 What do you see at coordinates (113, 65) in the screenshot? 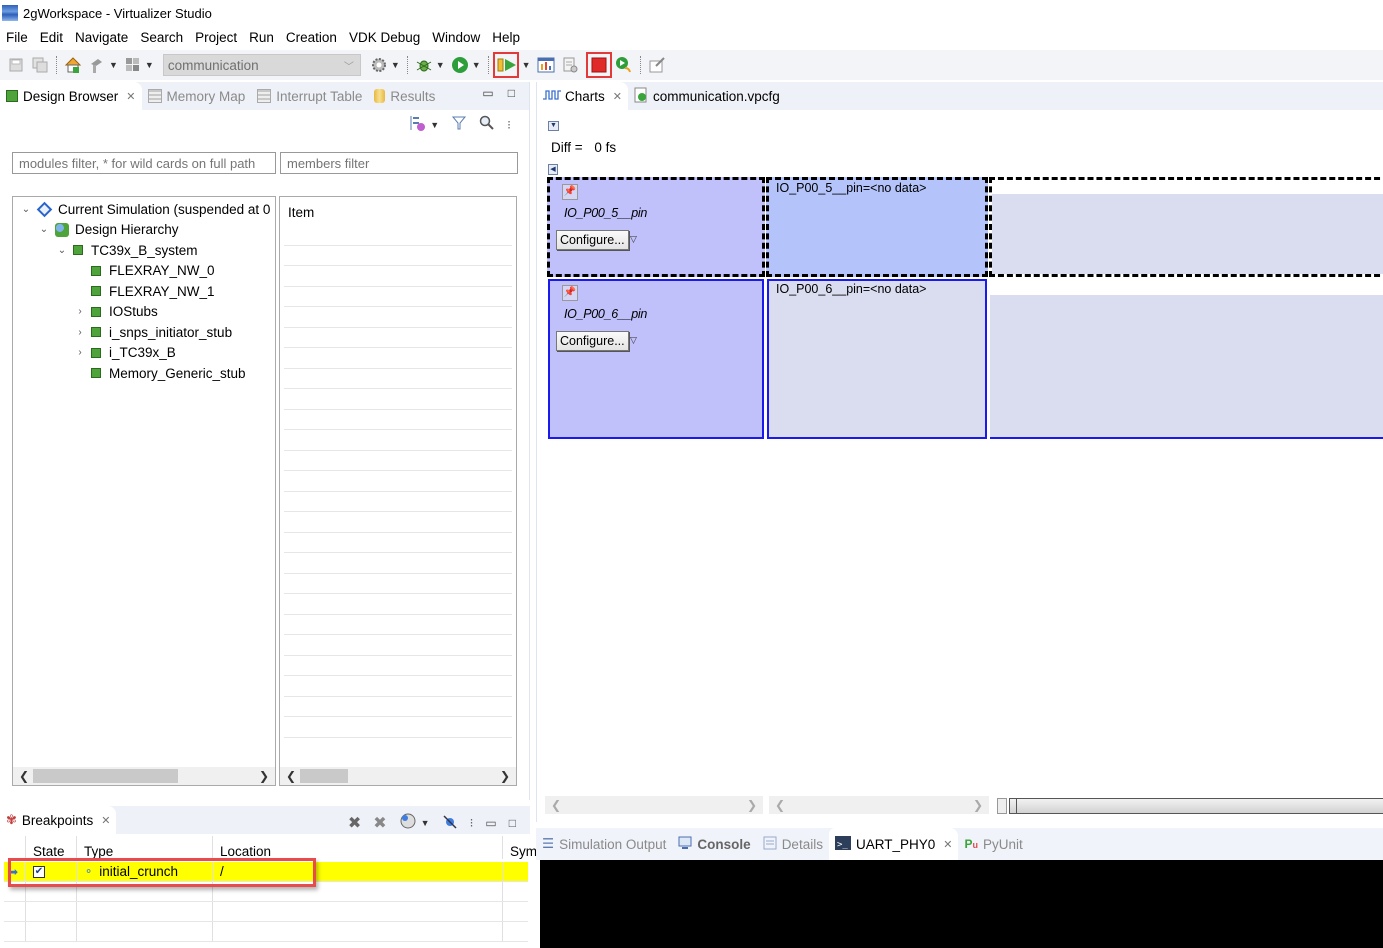
I see `hammer-dropdown-icon: ▼` at bounding box center [113, 65].